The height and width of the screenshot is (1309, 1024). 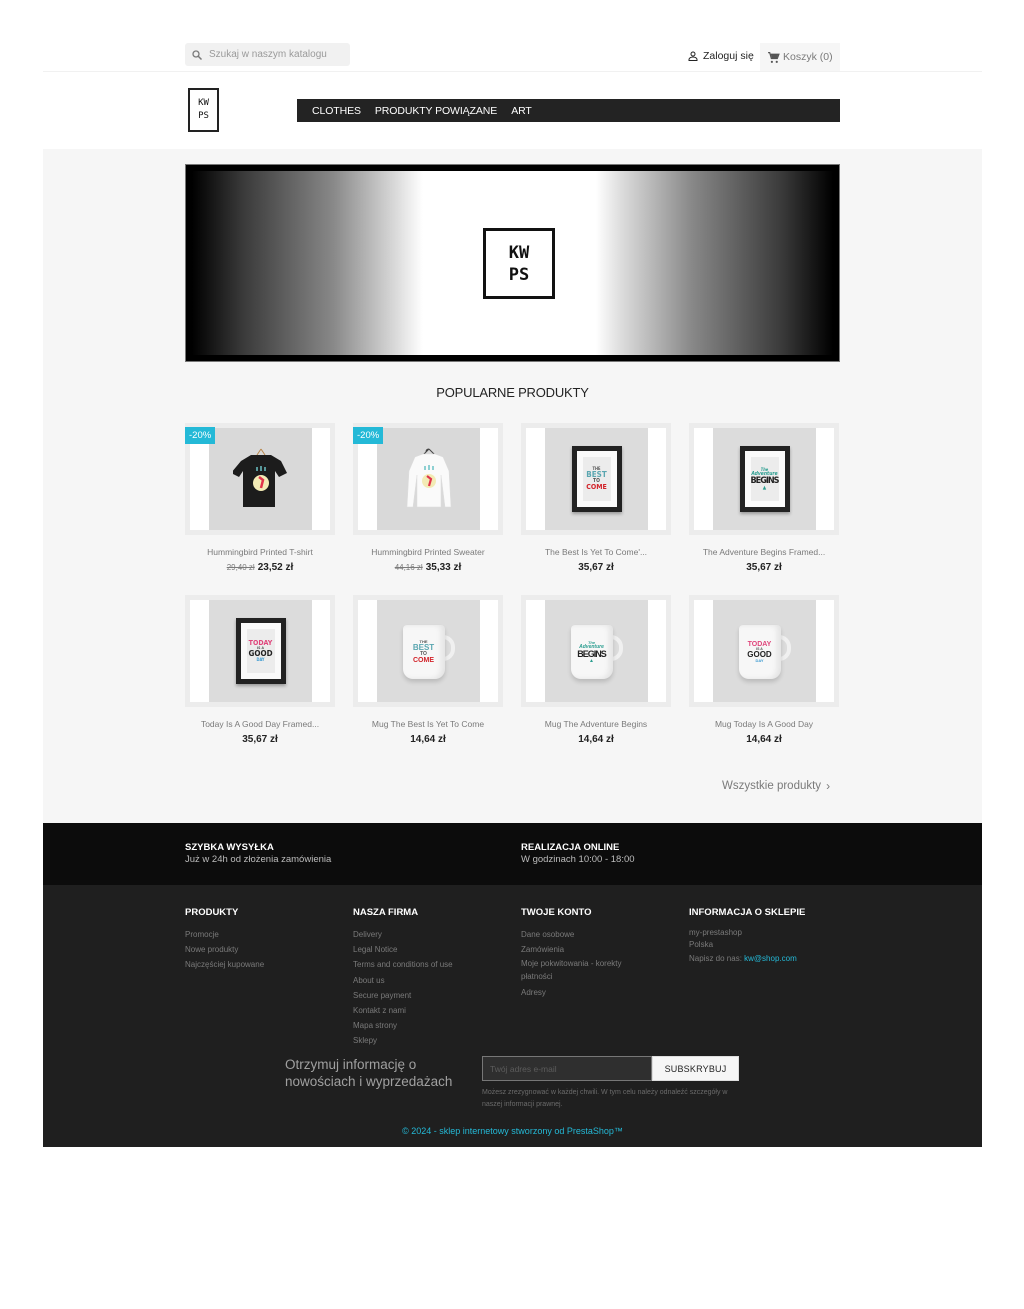 I want to click on banner-logo-line1: KW, so click(x=519, y=252).